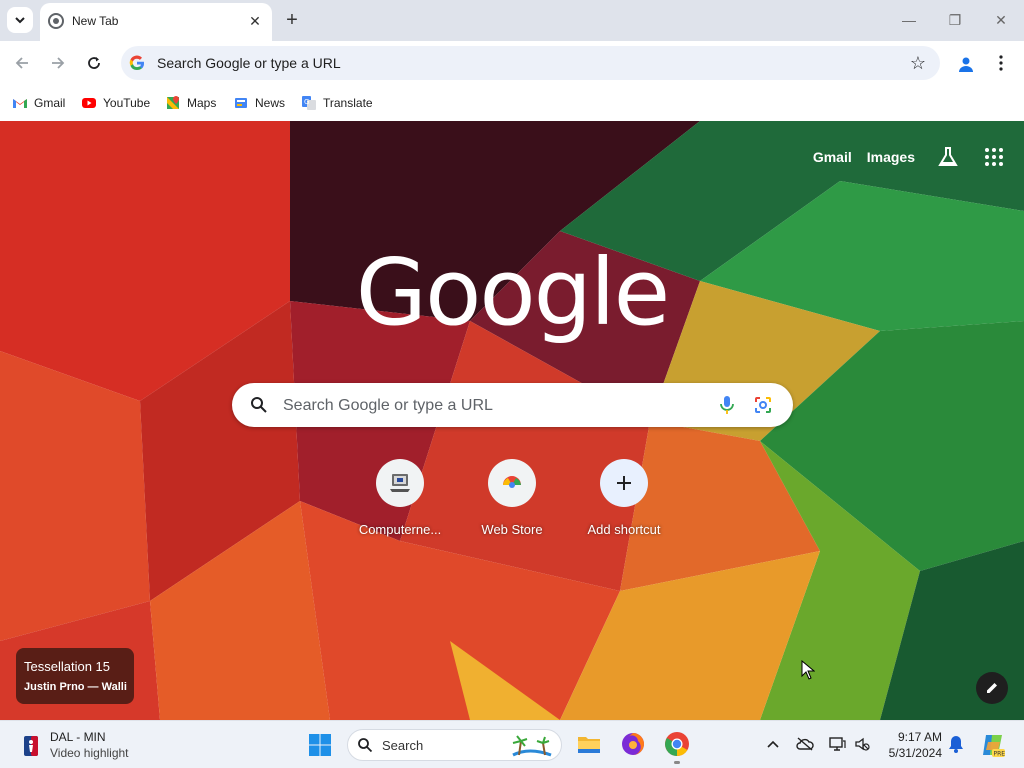  What do you see at coordinates (20, 103) in the screenshot?
I see `gmail-icon` at bounding box center [20, 103].